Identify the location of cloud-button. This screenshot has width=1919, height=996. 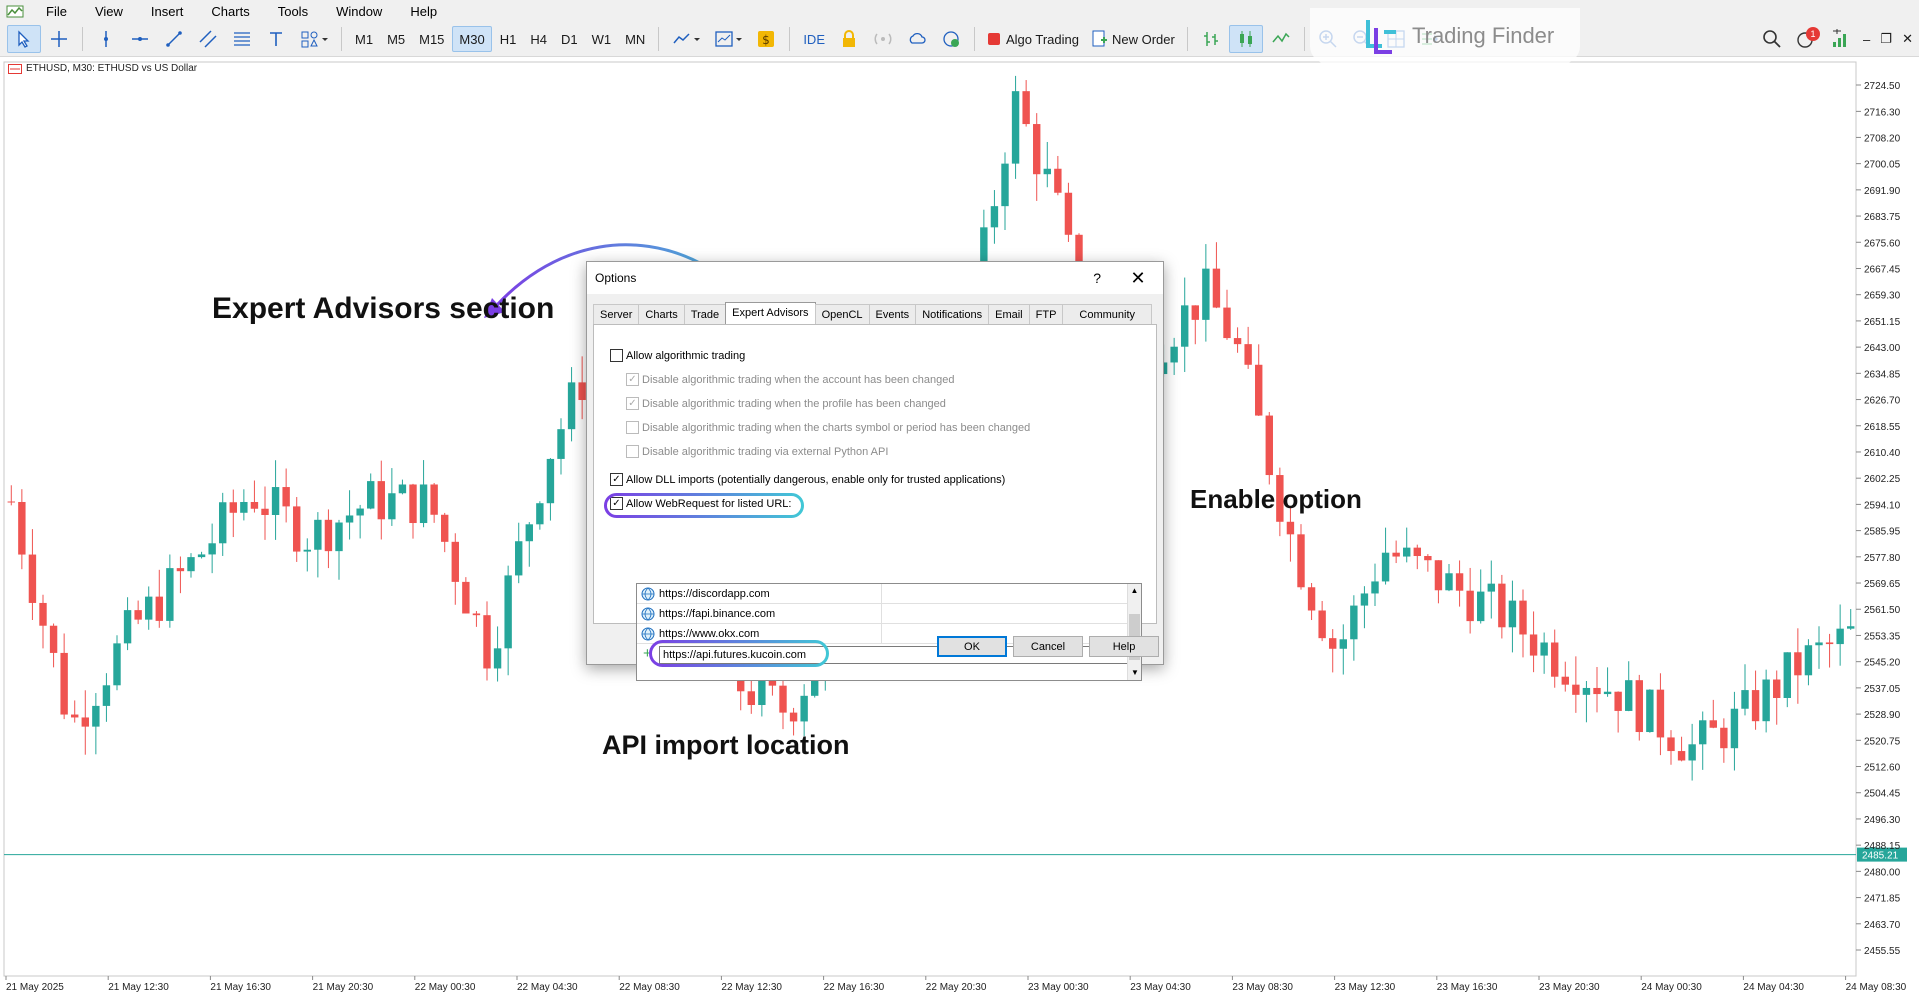
(917, 39).